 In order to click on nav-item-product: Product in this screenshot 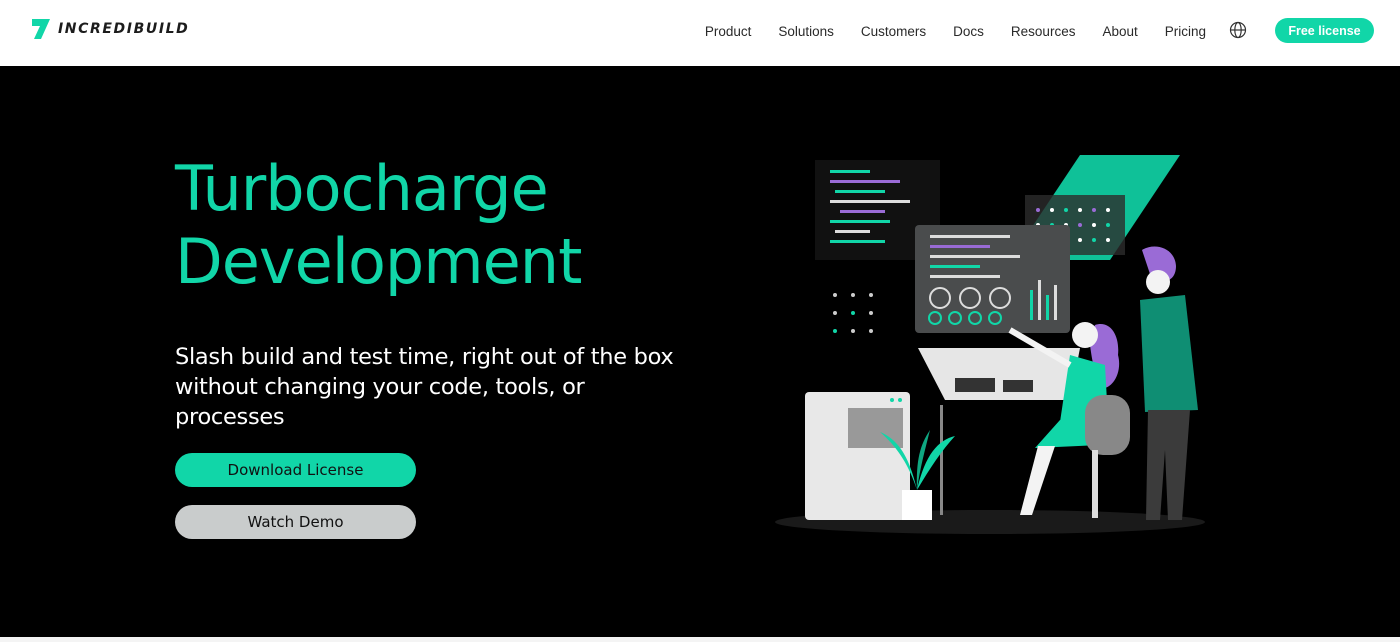, I will do `click(728, 31)`.